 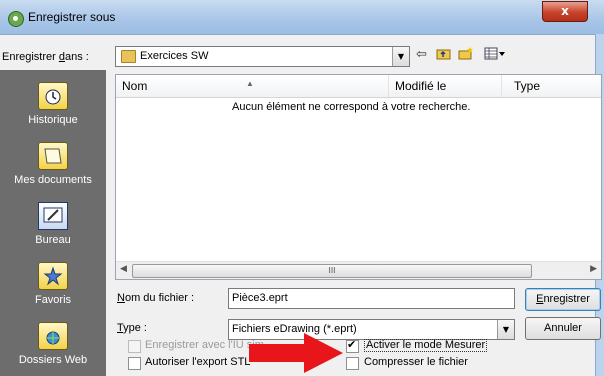 I want to click on file-list-header: Nom ▲ Modifié le Type, so click(x=358, y=86).